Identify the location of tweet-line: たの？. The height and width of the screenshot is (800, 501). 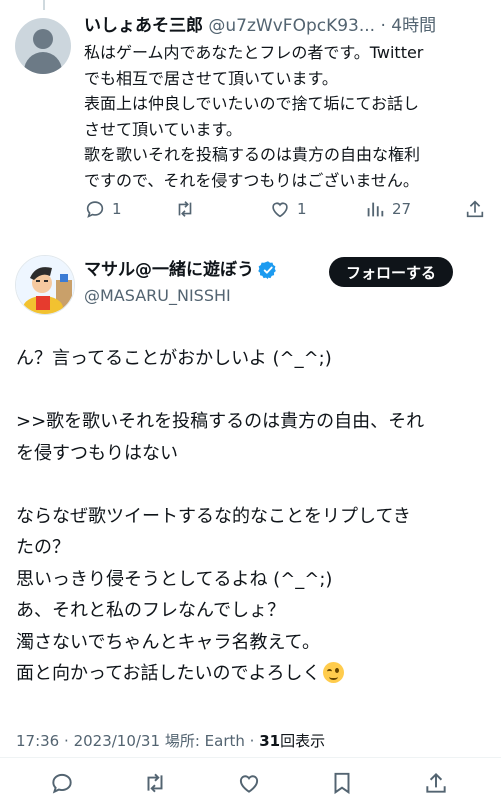
(43, 547).